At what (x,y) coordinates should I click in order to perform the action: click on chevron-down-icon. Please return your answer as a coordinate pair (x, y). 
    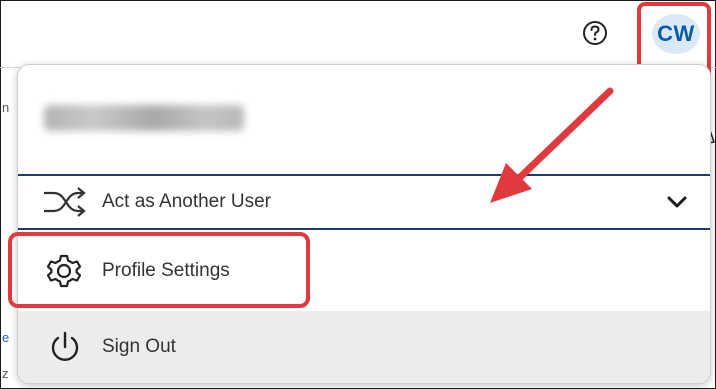
    Looking at the image, I should click on (677, 202).